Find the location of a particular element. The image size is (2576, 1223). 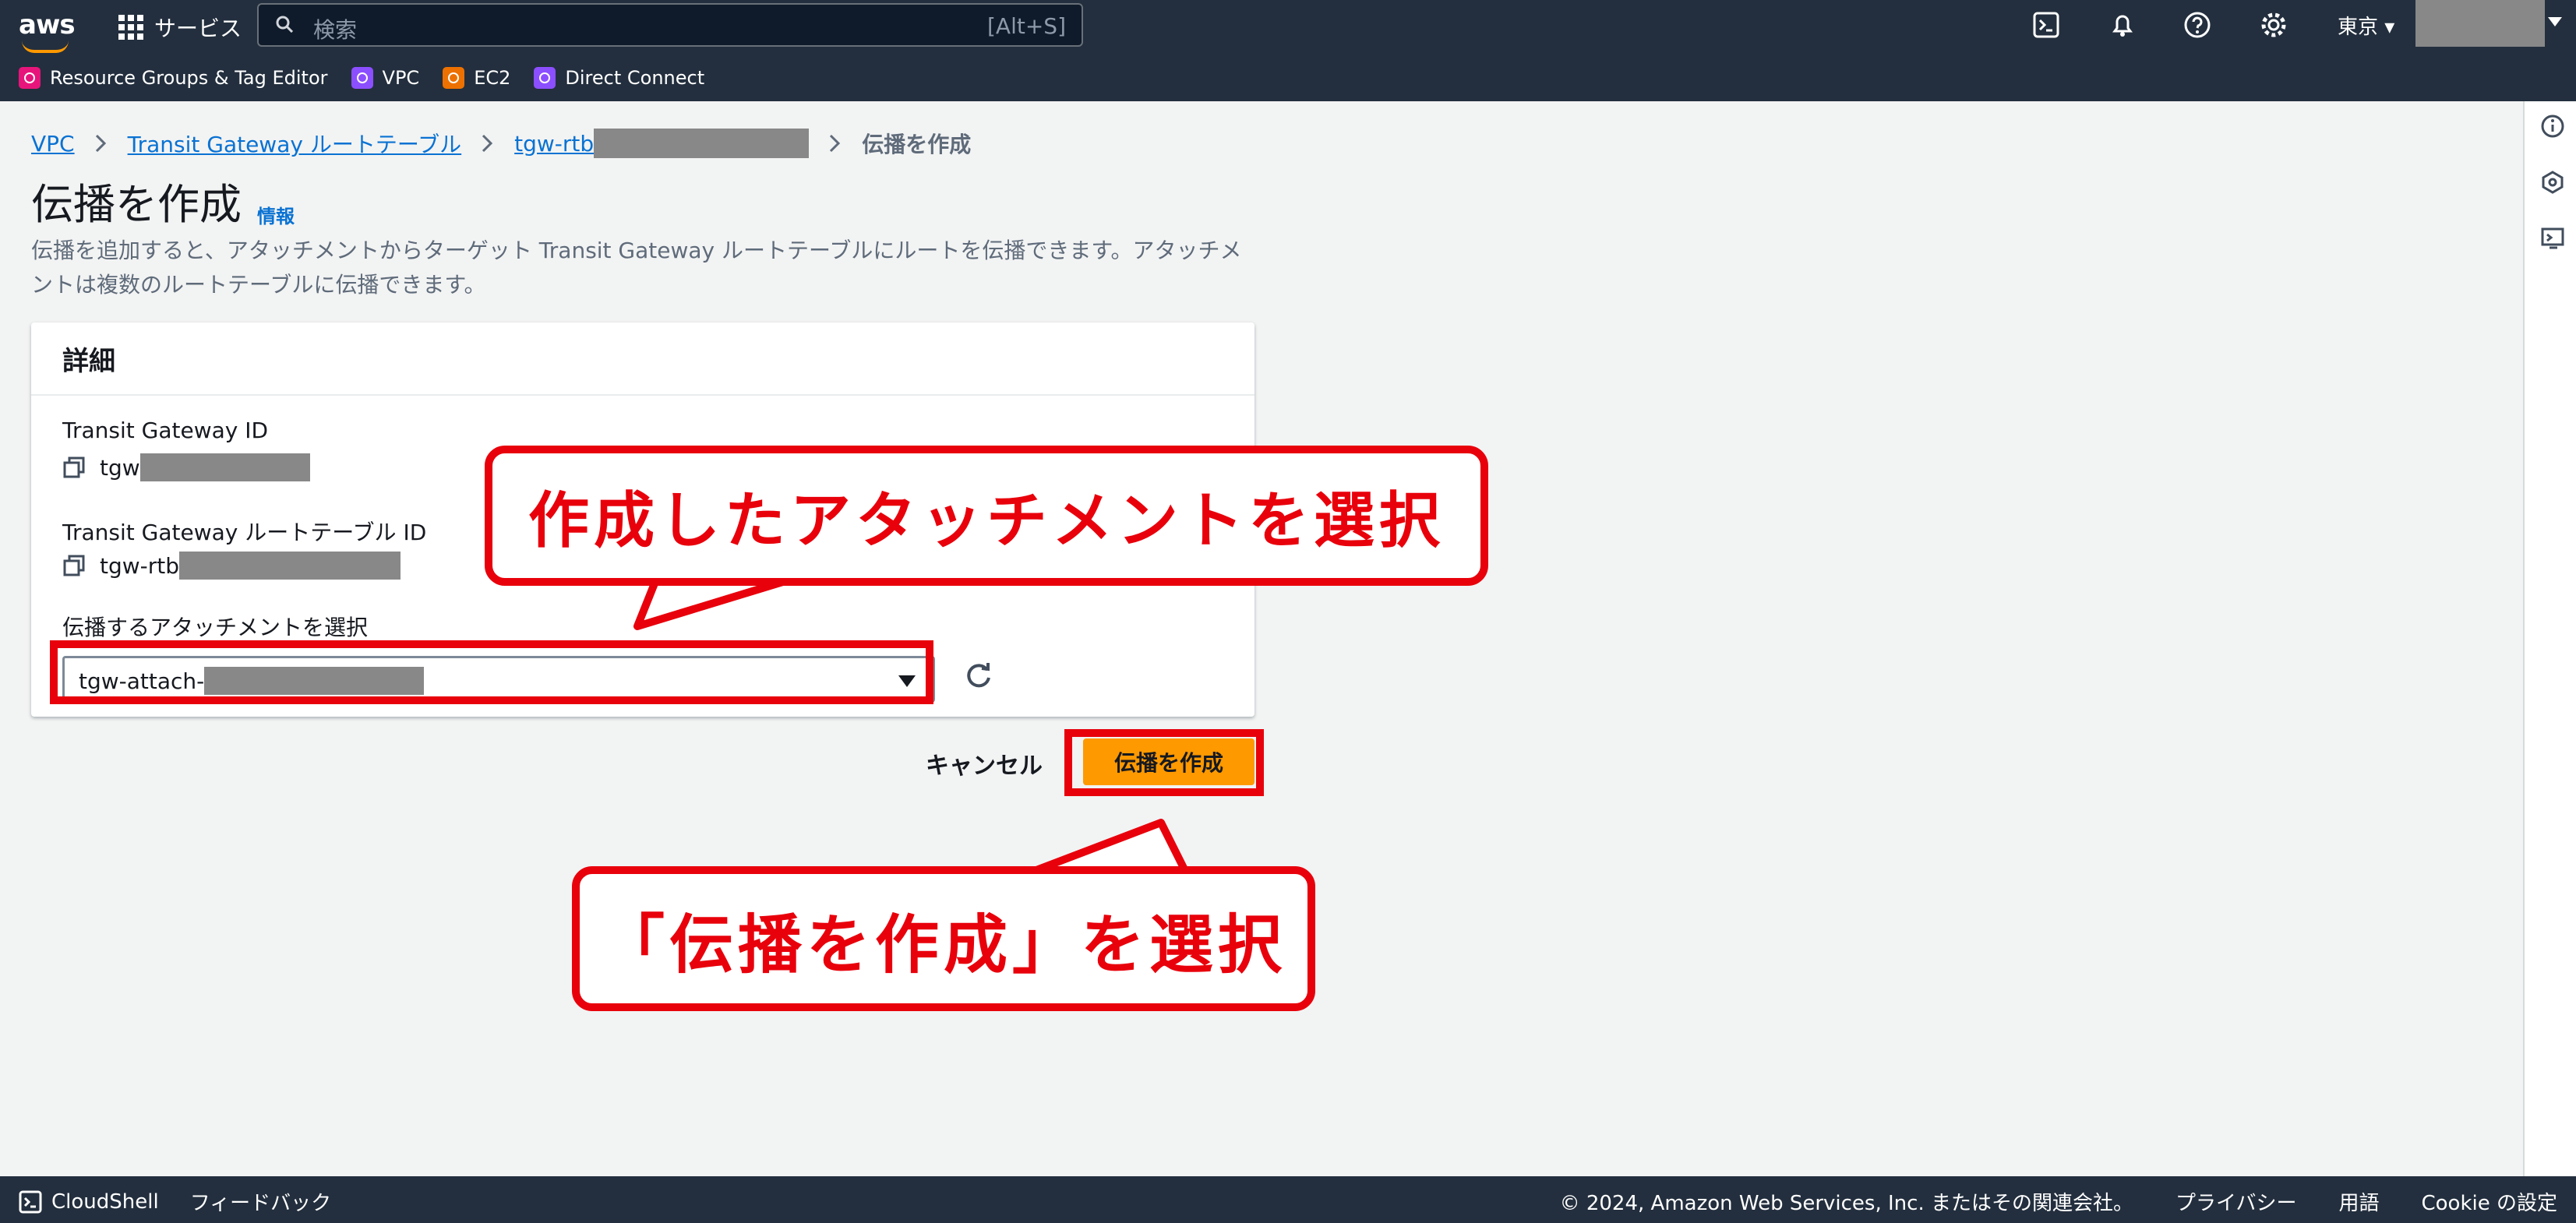

favorite-direct-connect: Direct Connect is located at coordinates (619, 78).